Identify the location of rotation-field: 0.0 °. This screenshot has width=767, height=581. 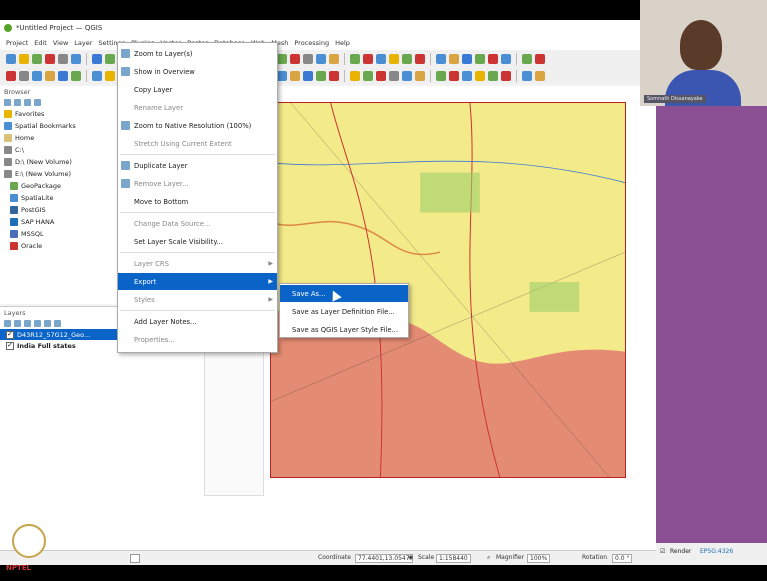
(622, 558).